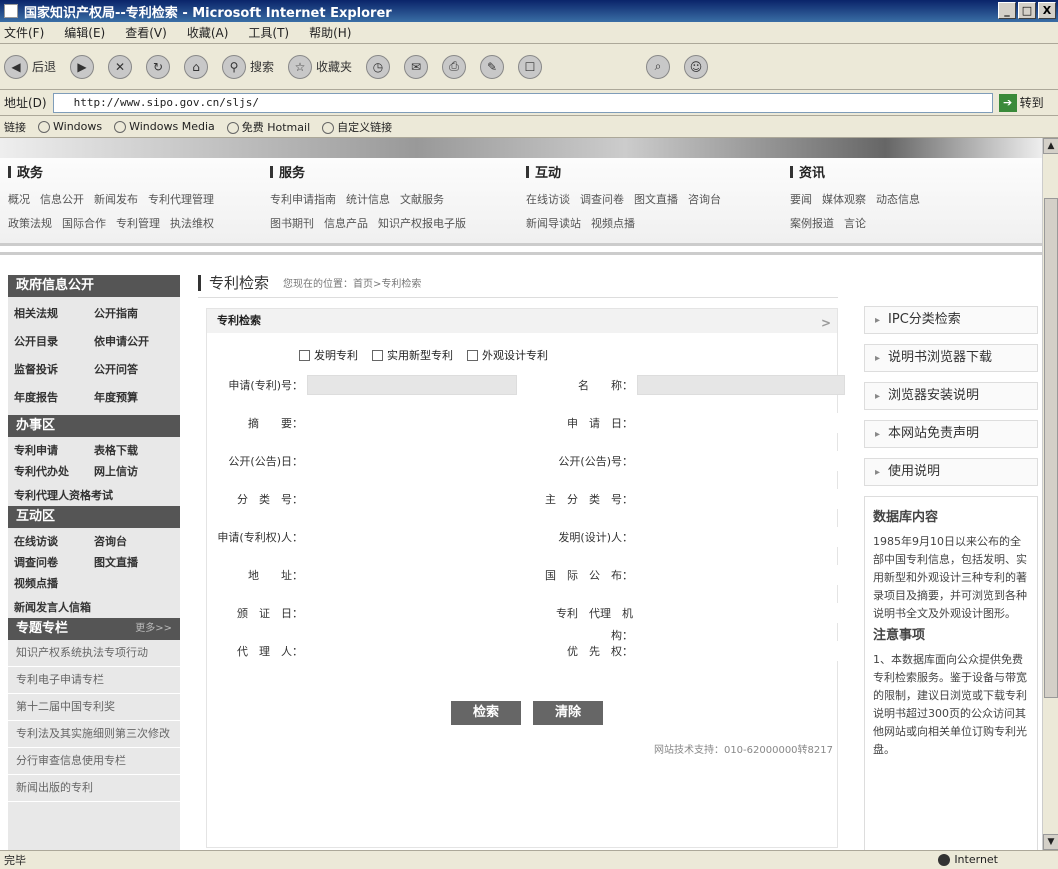 Image resolution: width=1058 pixels, height=869 pixels. Describe the element at coordinates (741, 385) in the screenshot. I see `title-input` at that location.